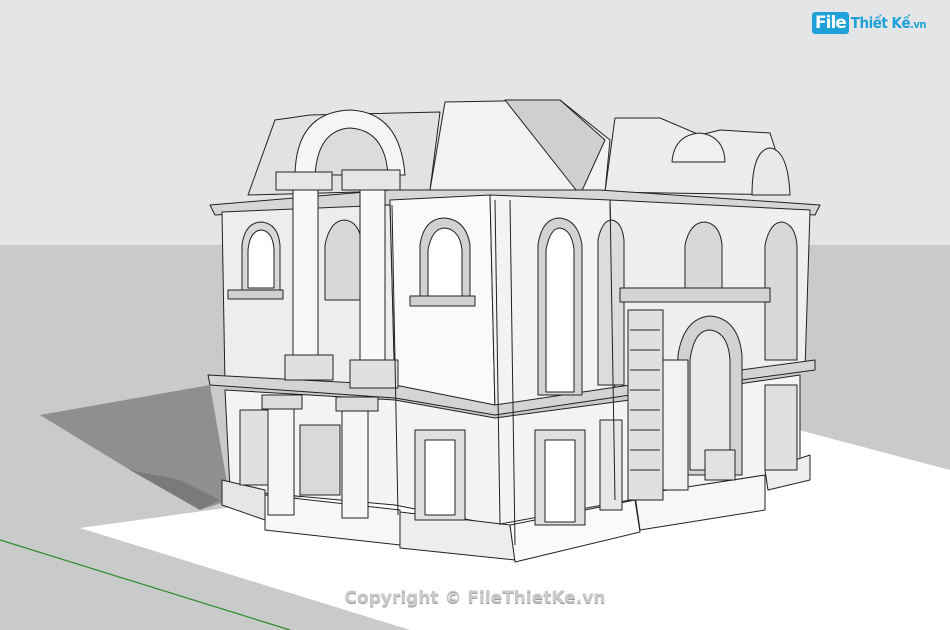 Image resolution: width=950 pixels, height=630 pixels. Describe the element at coordinates (918, 24) in the screenshot. I see `logo-suffix: .vn` at that location.